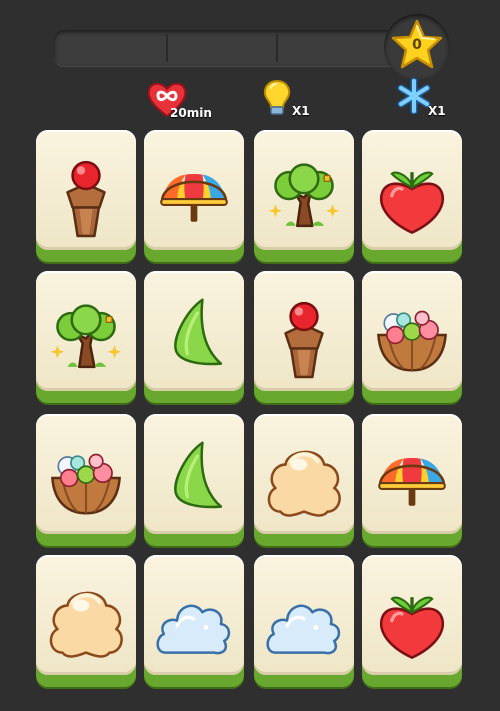  Describe the element at coordinates (240, 48) in the screenshot. I see `level-progress-bar` at that location.